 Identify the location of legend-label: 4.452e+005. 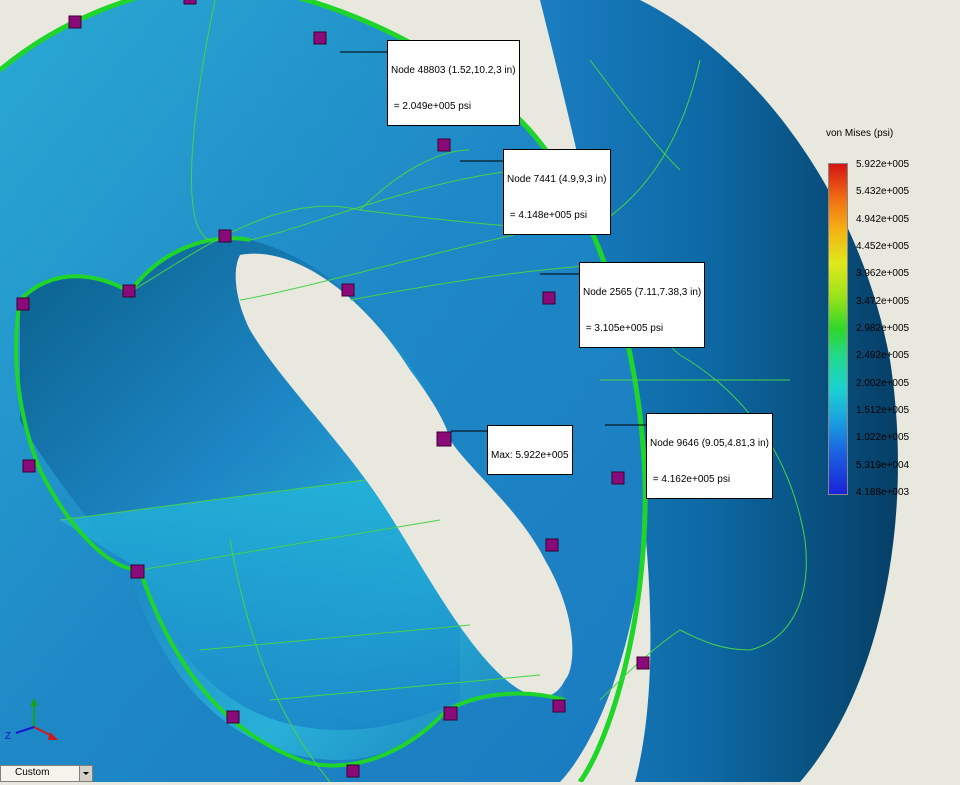
(883, 246).